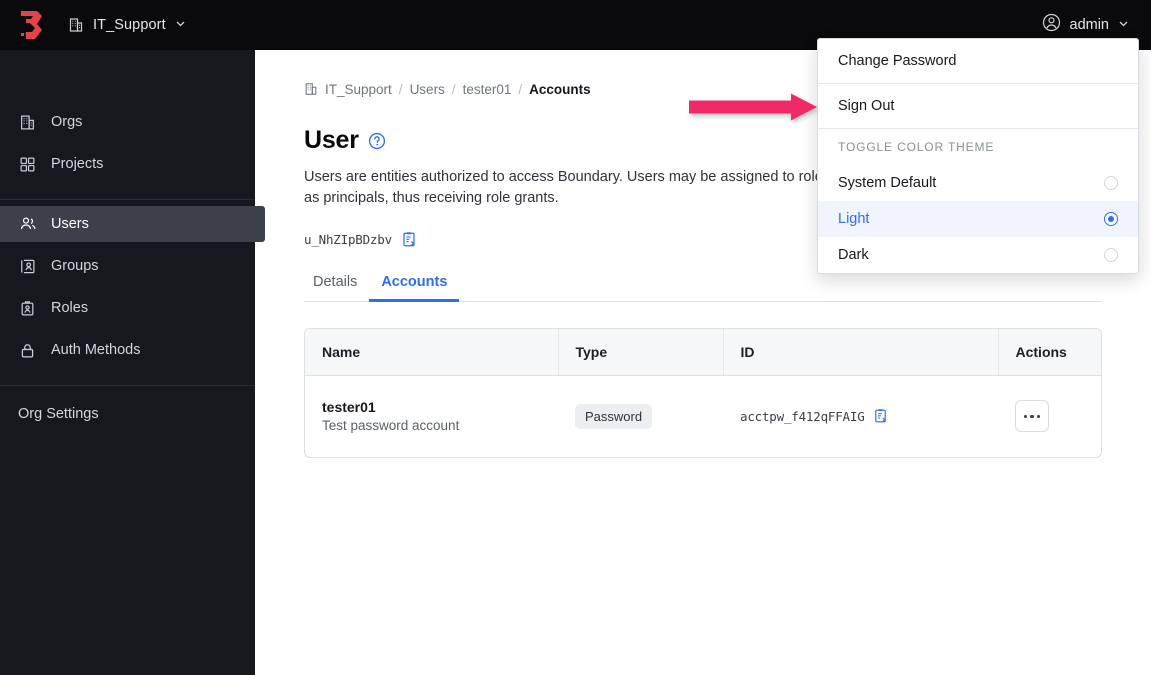 This screenshot has height=675, width=1151. Describe the element at coordinates (27, 224) in the screenshot. I see `users-icon` at that location.